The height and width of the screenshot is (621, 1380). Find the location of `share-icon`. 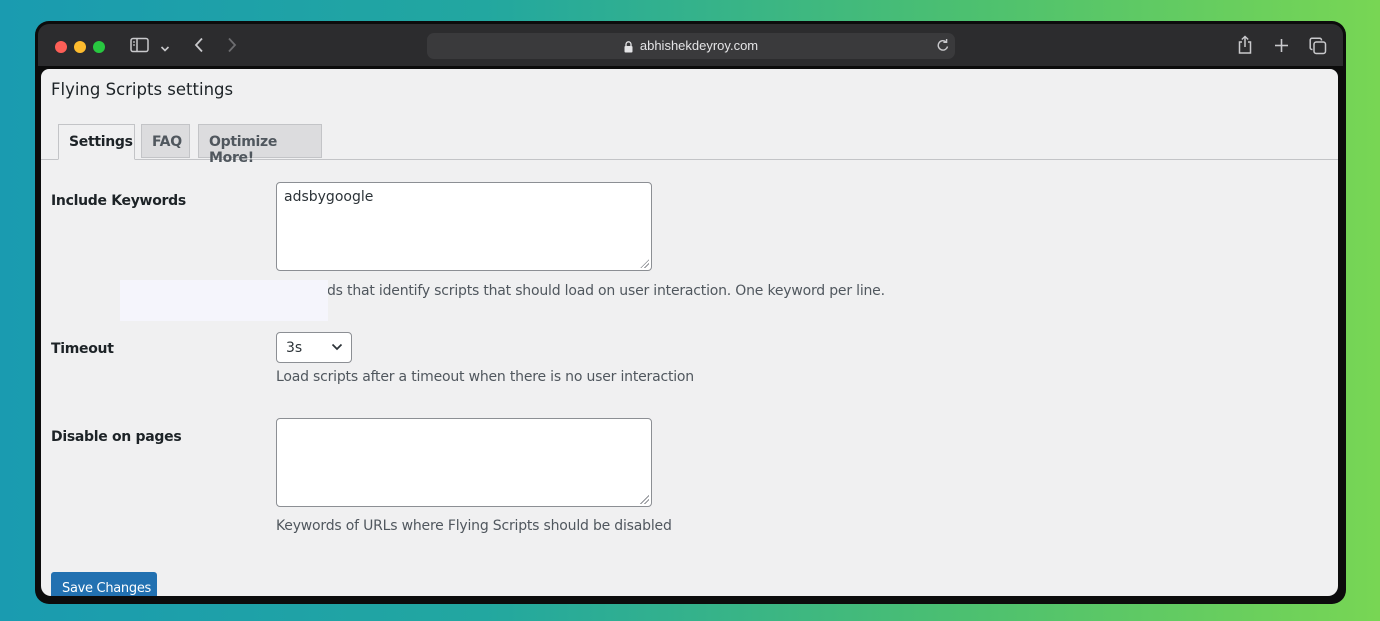

share-icon is located at coordinates (1245, 47).